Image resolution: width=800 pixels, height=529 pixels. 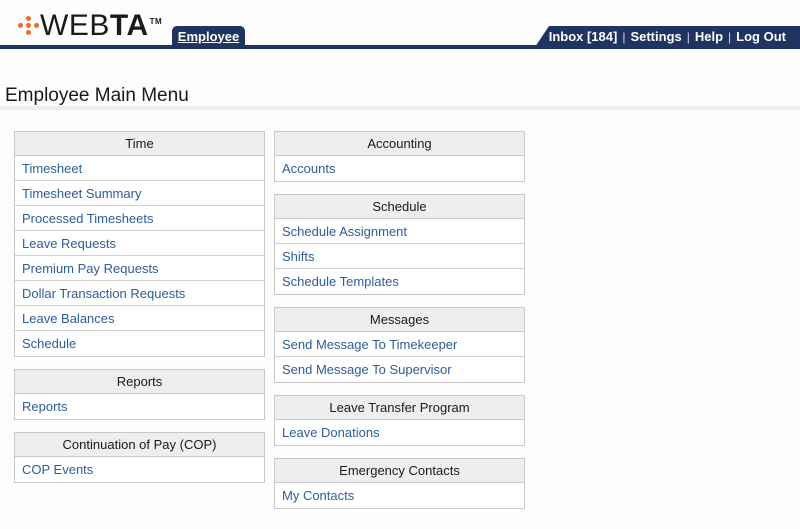 What do you see at coordinates (399, 432) in the screenshot?
I see `menu-link-leave-donations: Leave Donations` at bounding box center [399, 432].